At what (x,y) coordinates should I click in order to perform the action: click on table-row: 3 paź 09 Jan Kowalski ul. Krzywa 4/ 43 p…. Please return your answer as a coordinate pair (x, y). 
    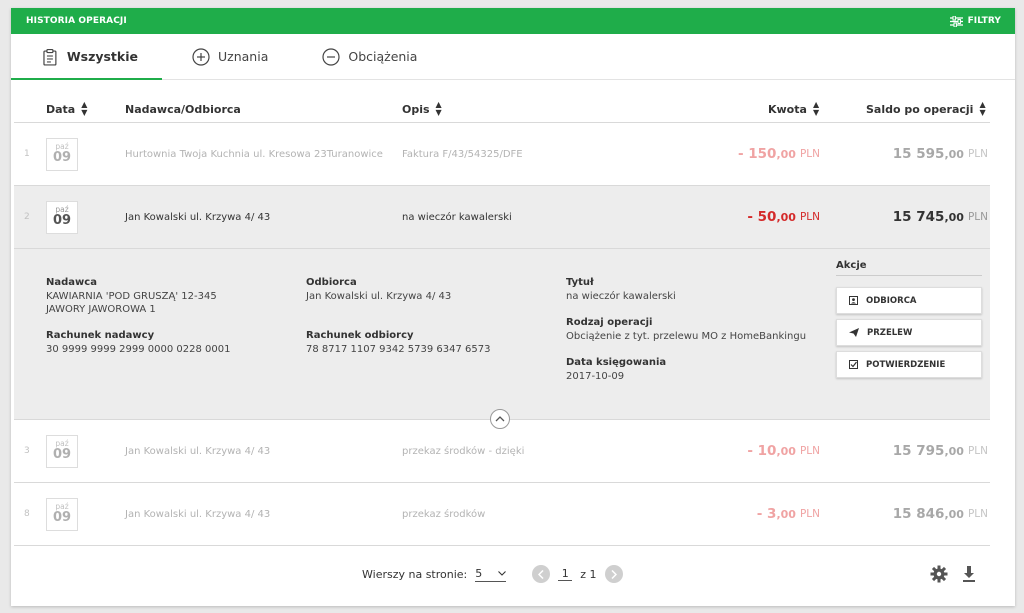
    Looking at the image, I should click on (502, 451).